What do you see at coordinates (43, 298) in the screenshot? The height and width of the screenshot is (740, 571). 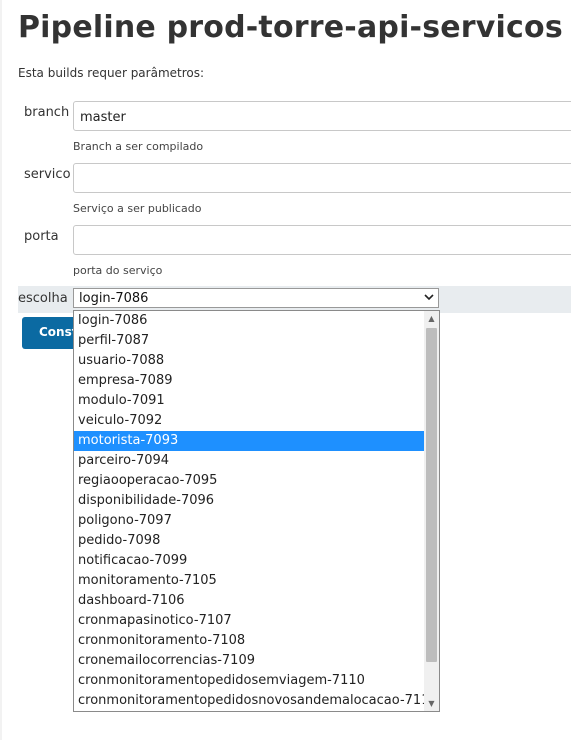 I see `escolha-label: escolha` at bounding box center [43, 298].